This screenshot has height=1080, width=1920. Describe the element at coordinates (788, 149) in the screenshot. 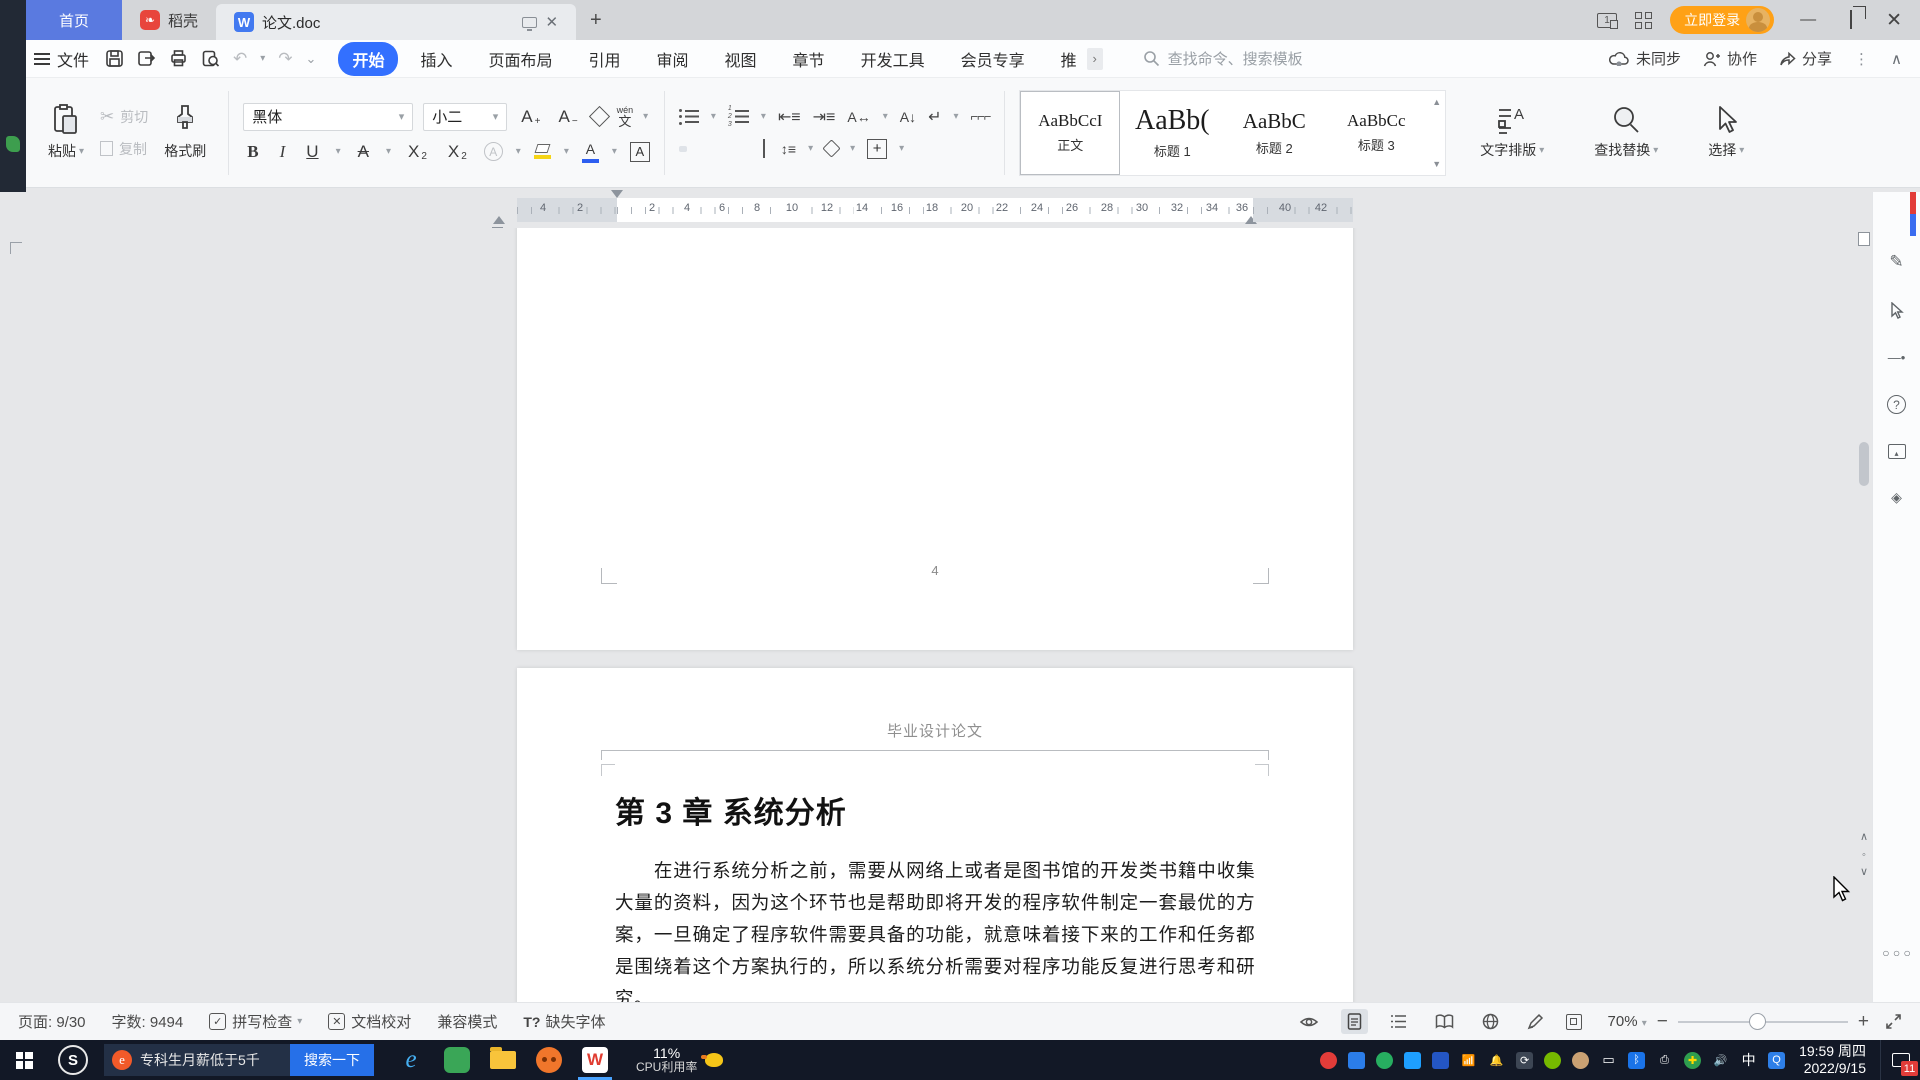

I see `line-spacing-icon: ↕≡` at that location.